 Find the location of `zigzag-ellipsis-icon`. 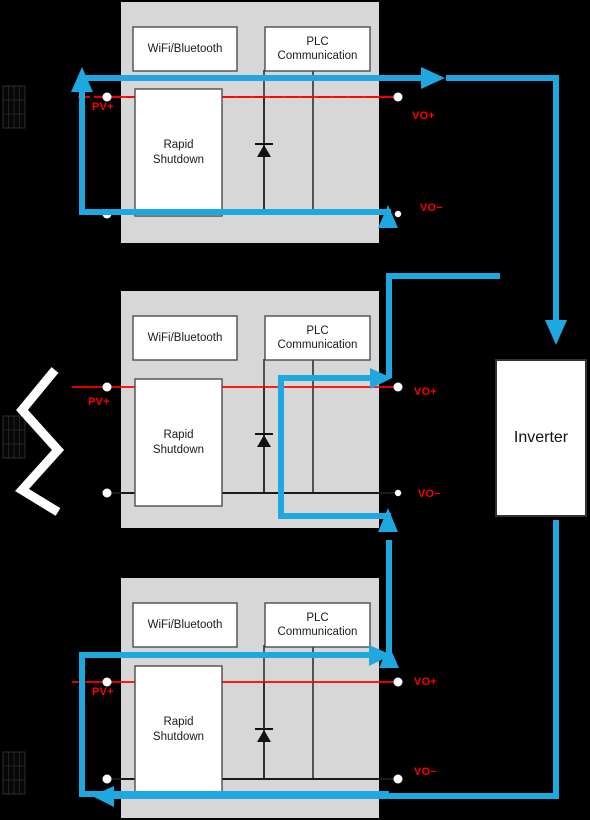

zigzag-ellipsis-icon is located at coordinates (40, 441).